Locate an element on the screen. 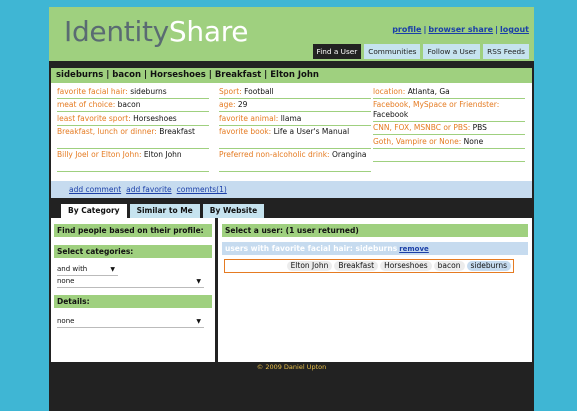 This screenshot has height=411, width=577. top-links: profile | browser share | logout is located at coordinates (460, 29).